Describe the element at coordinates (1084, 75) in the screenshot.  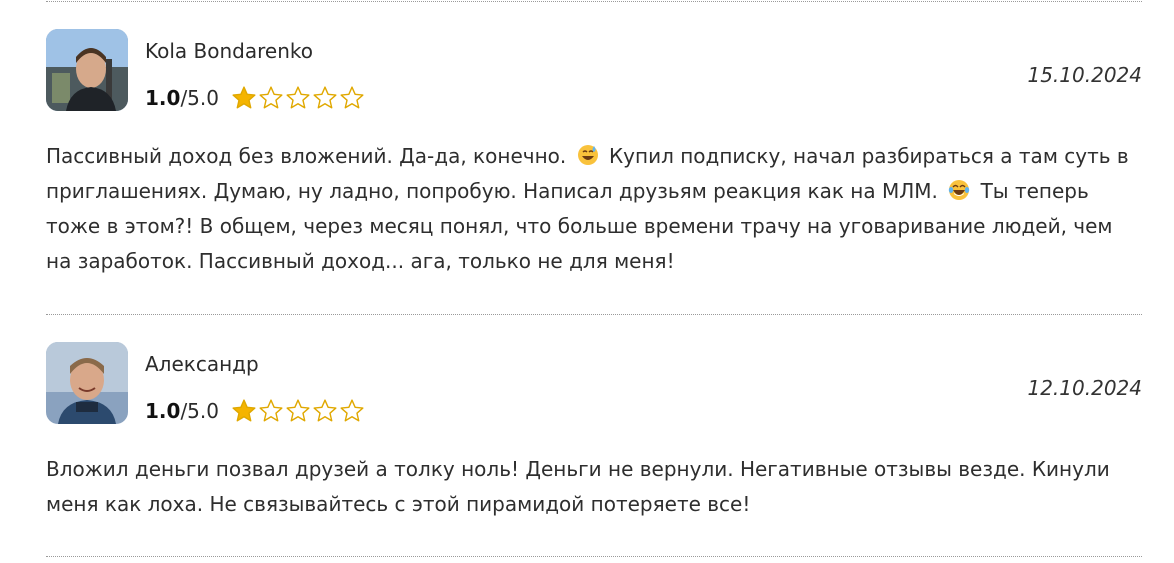
I see `review-date: 15.10.2024` at that location.